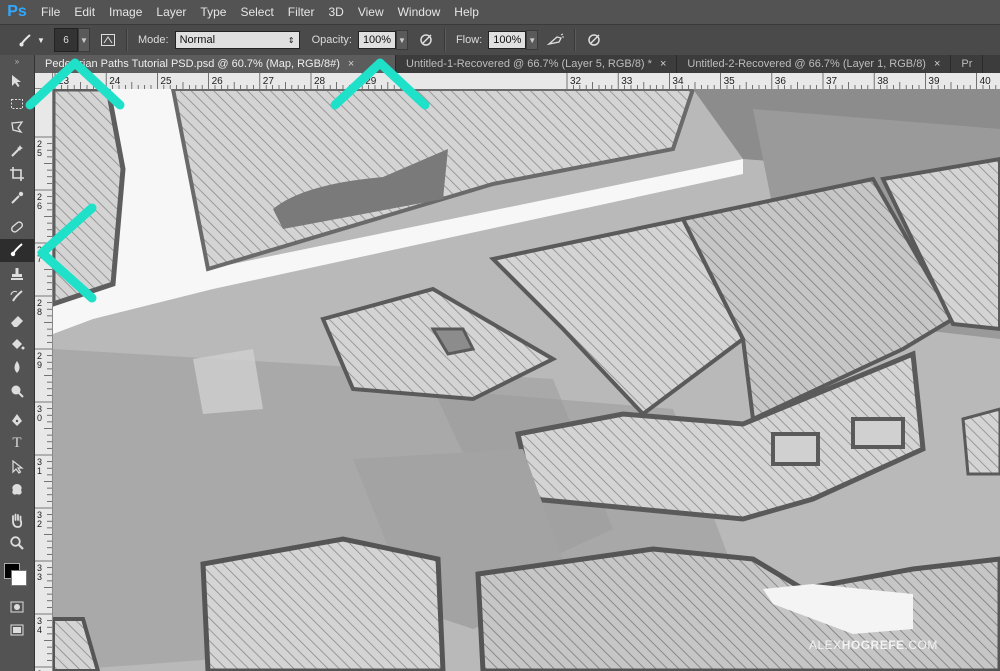 Image resolution: width=1000 pixels, height=671 pixels. What do you see at coordinates (166, 81) in the screenshot?
I see `ruler-label: 25` at bounding box center [166, 81].